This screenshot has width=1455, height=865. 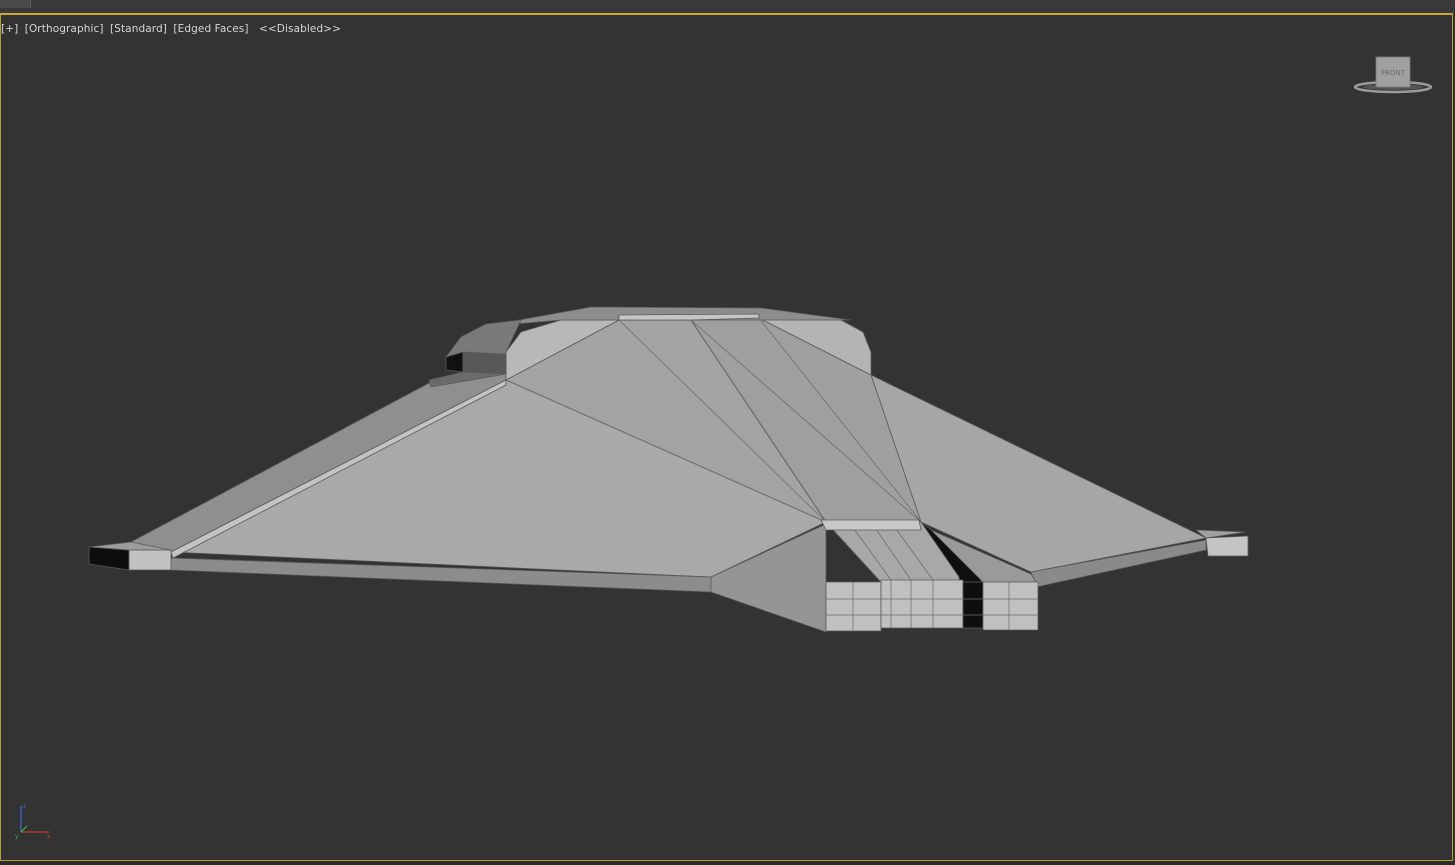 I want to click on axis-y-label: y, so click(x=17, y=836).